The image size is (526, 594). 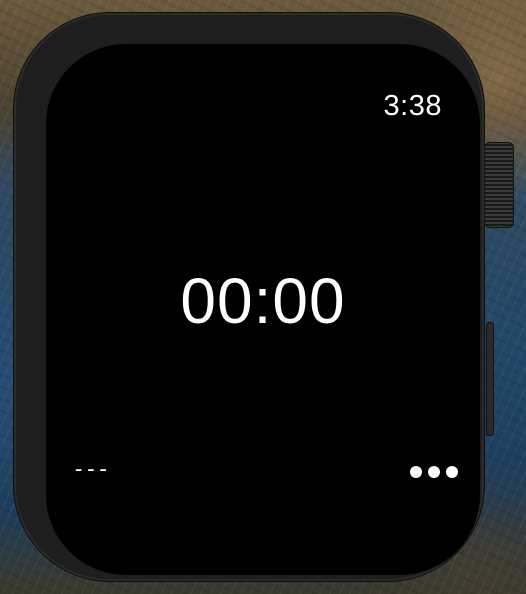 What do you see at coordinates (91, 469) in the screenshot?
I see `placeholder-label: ---` at bounding box center [91, 469].